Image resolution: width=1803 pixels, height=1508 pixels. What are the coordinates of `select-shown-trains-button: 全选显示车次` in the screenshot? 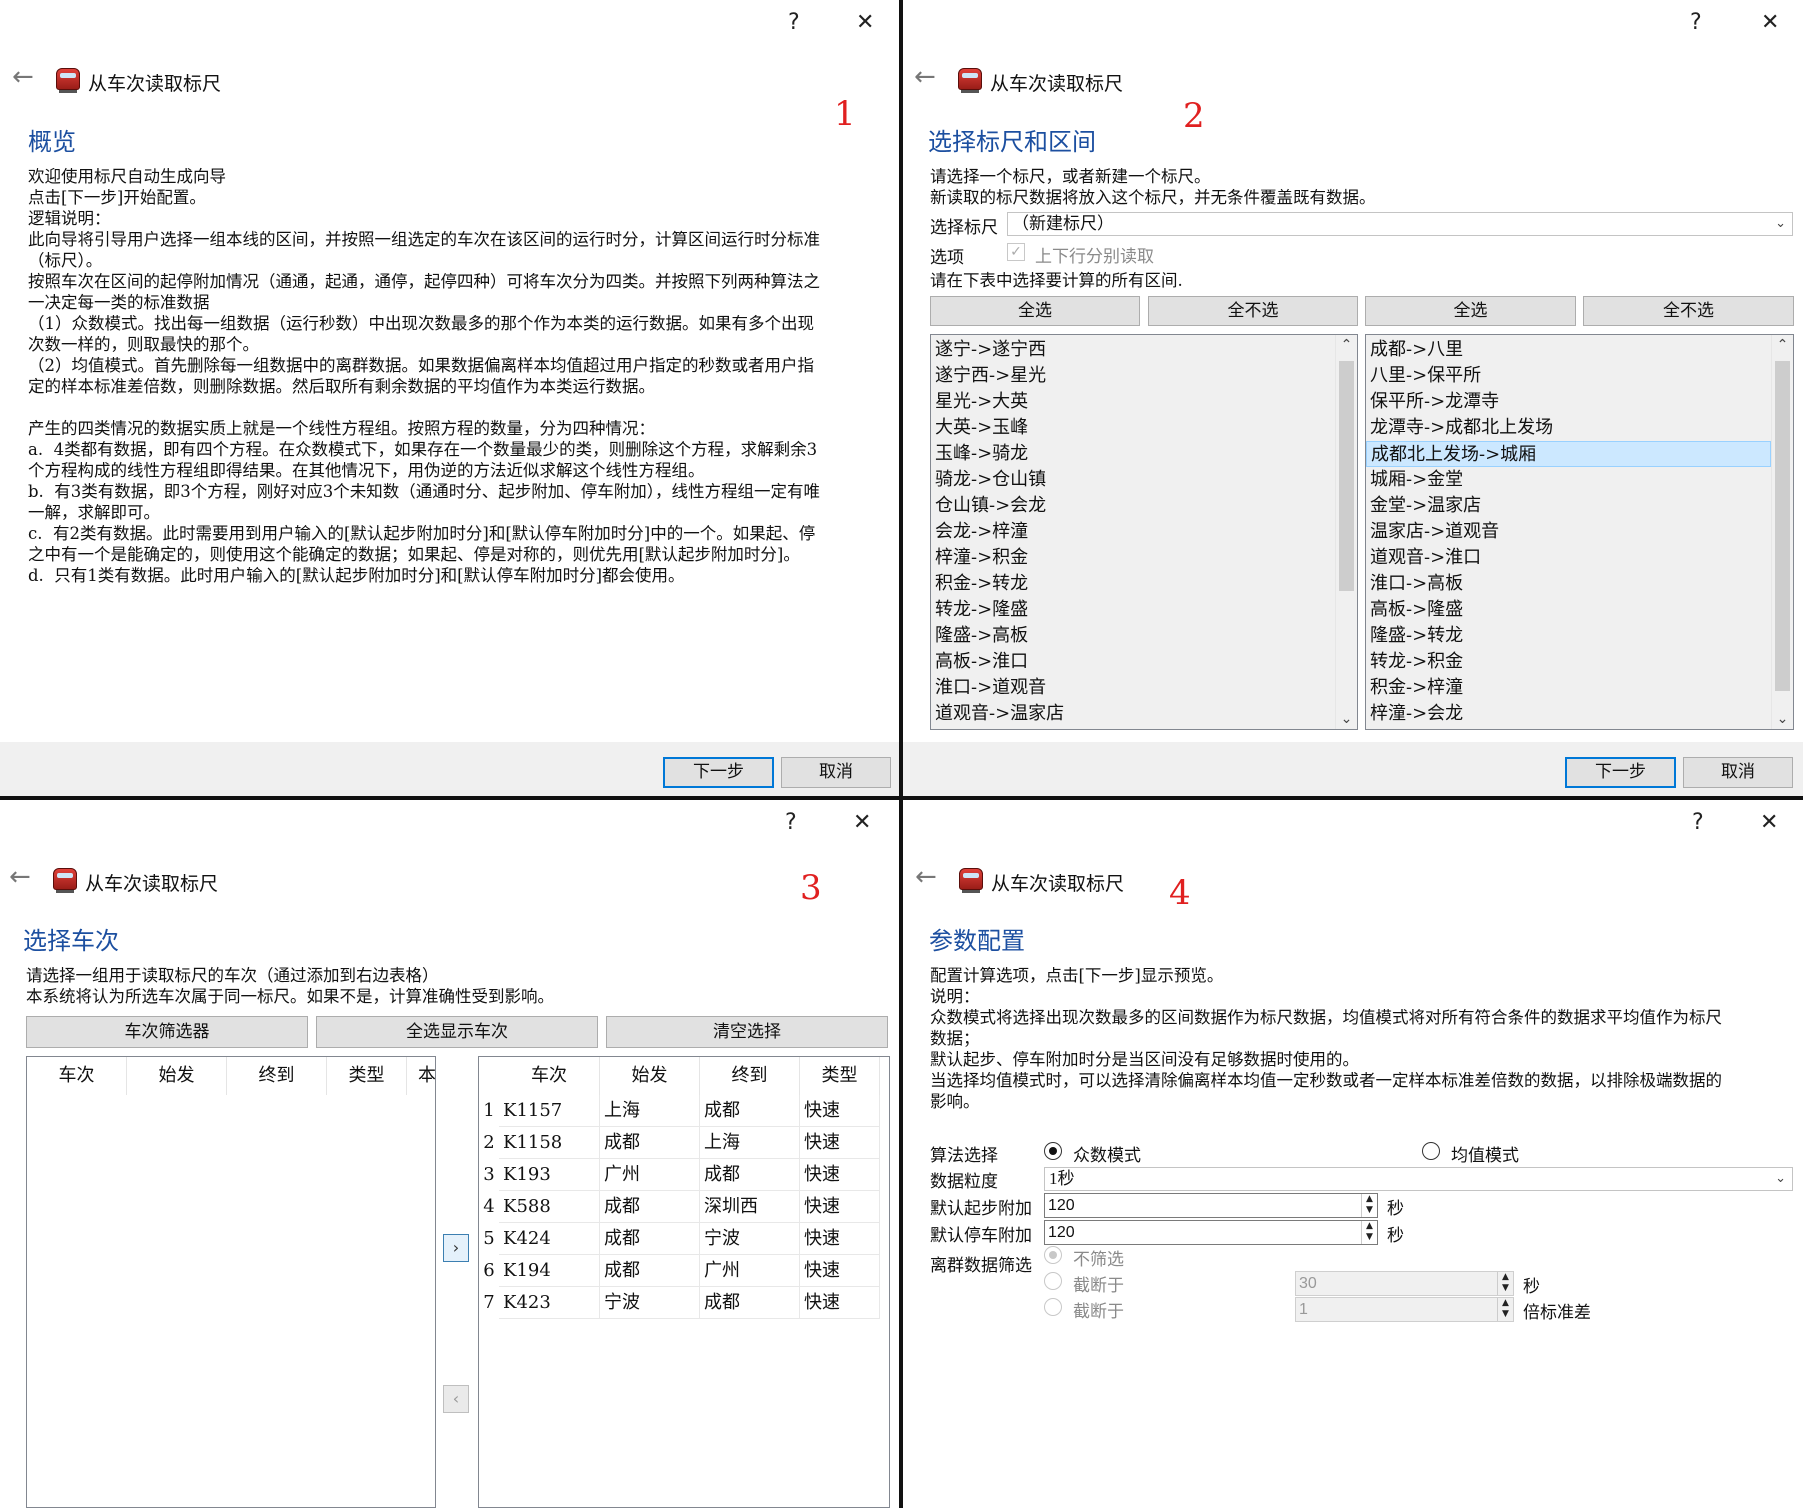 It's located at (457, 1032).